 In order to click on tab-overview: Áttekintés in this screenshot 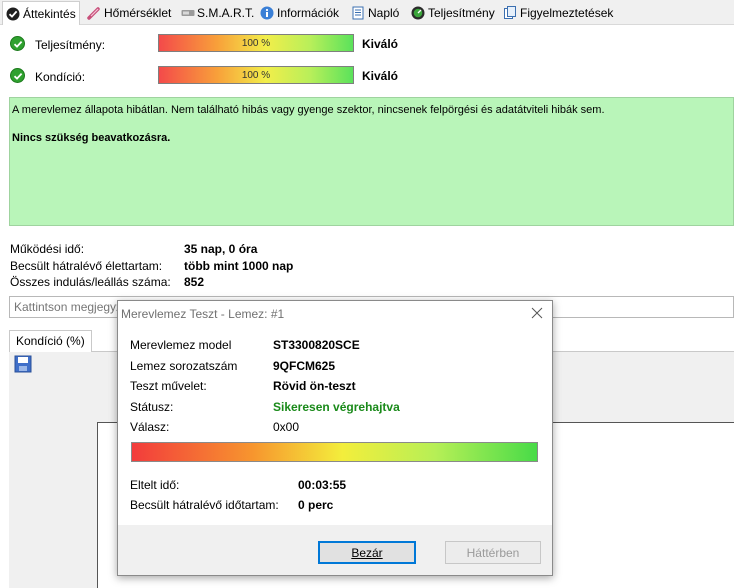, I will do `click(41, 13)`.